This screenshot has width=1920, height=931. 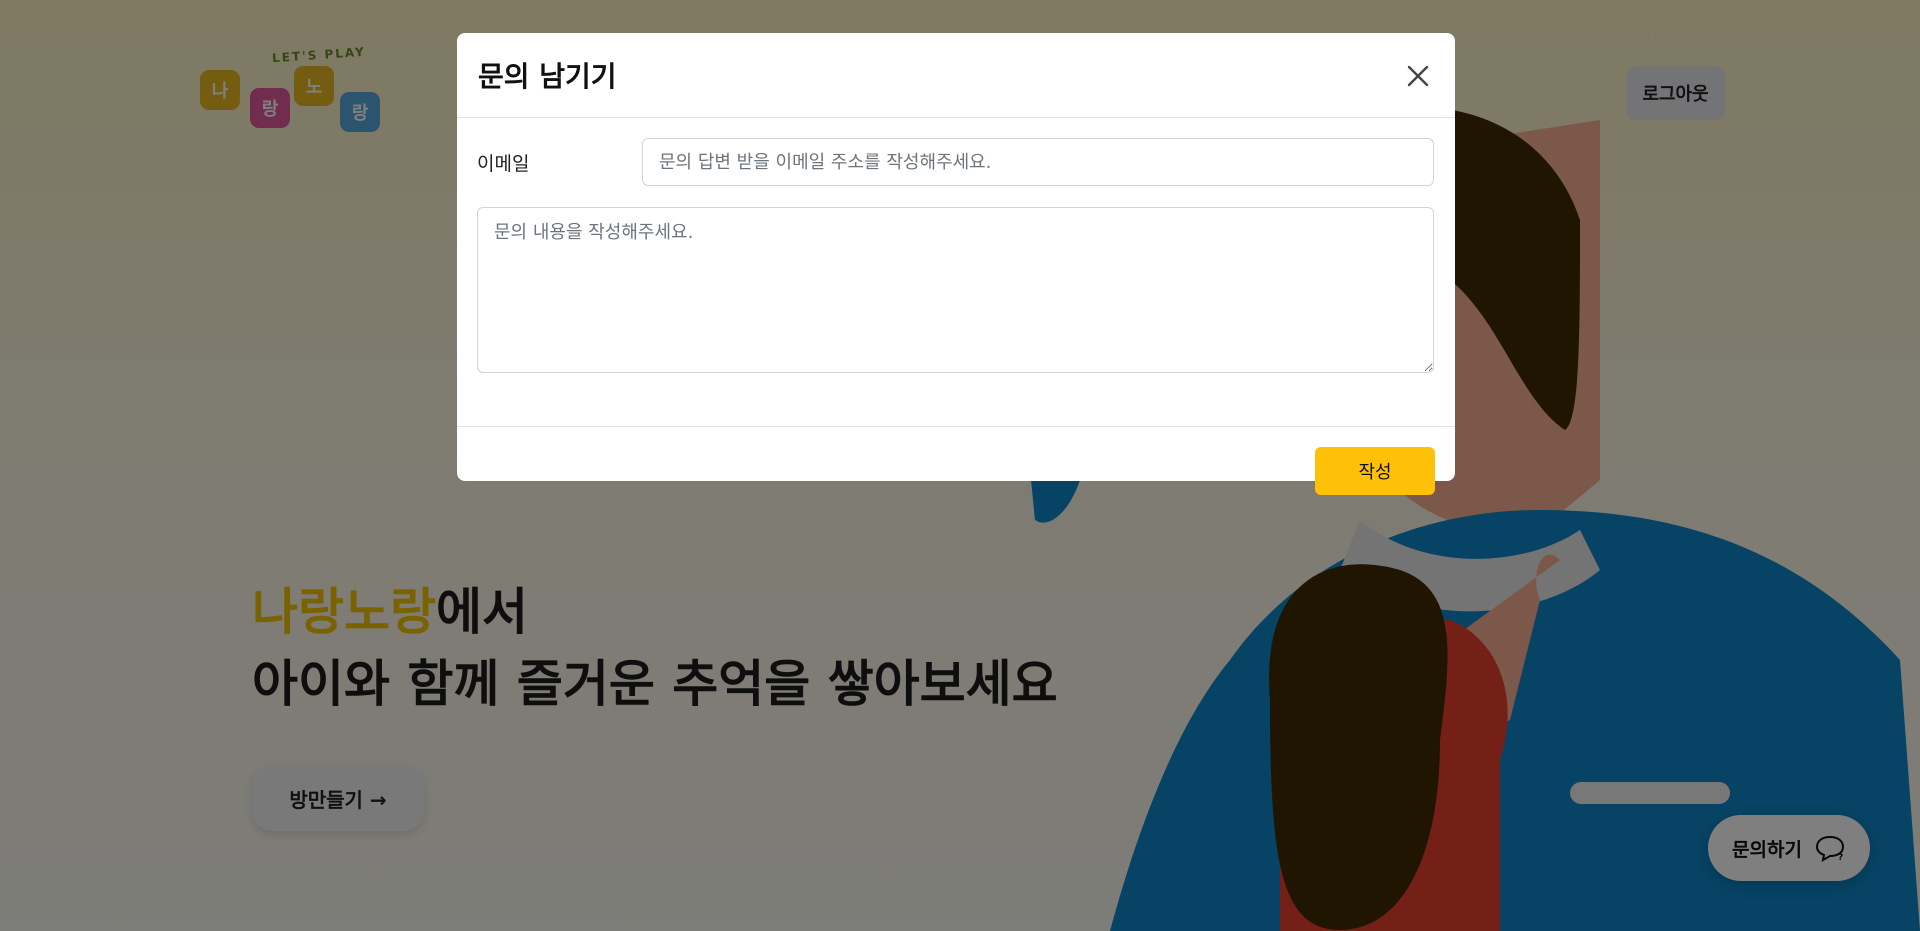 What do you see at coordinates (547, 76) in the screenshot?
I see `modal-title: 문의 남기기` at bounding box center [547, 76].